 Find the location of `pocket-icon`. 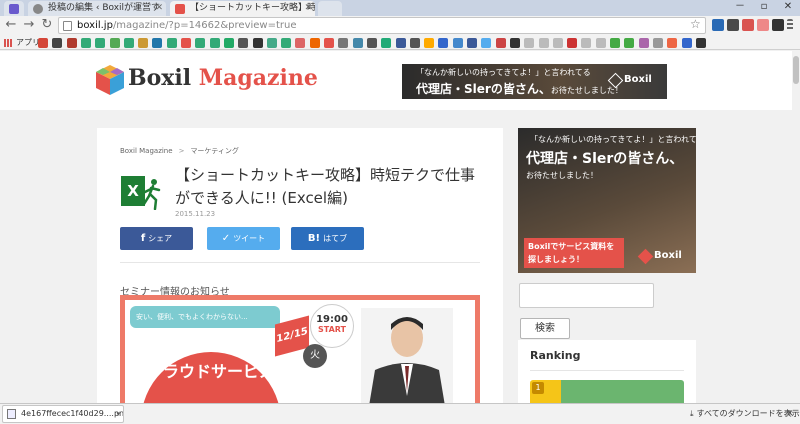

pocket-icon is located at coordinates (778, 25).